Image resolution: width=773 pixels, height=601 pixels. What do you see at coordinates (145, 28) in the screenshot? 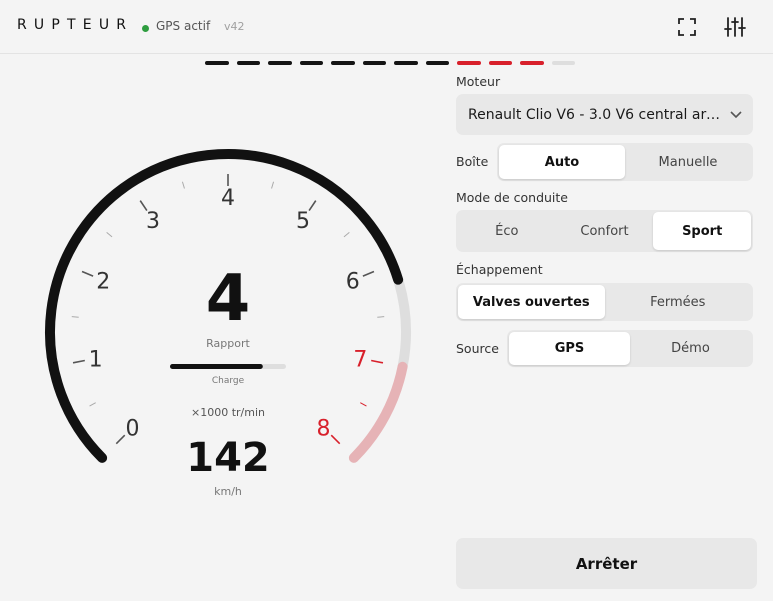
I see `gps-status-dot` at bounding box center [145, 28].